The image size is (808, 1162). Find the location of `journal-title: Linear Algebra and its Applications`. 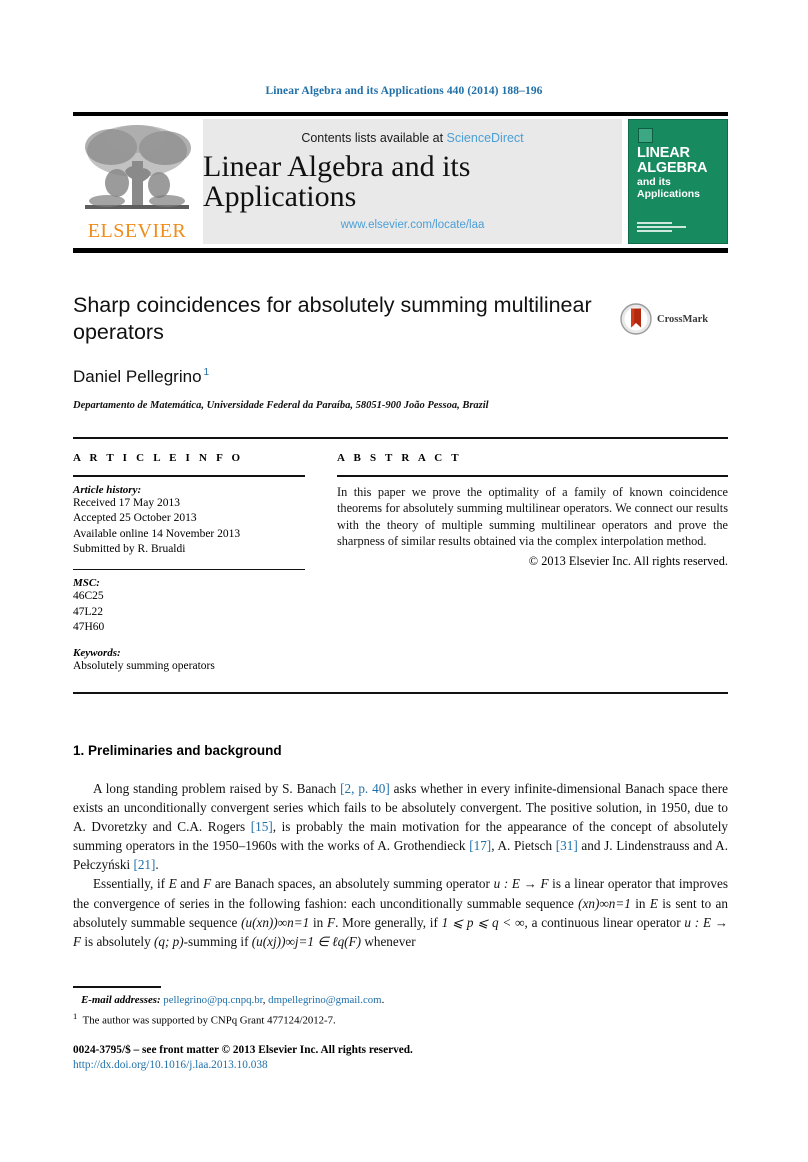

journal-title: Linear Algebra and its Applications is located at coordinates (337, 181).